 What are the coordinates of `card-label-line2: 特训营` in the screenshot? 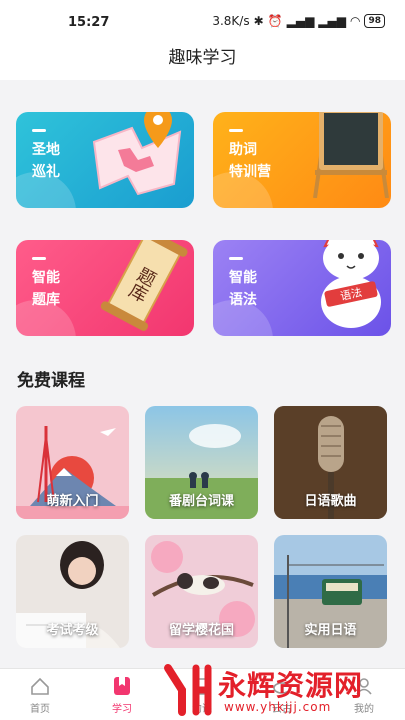 It's located at (250, 172).